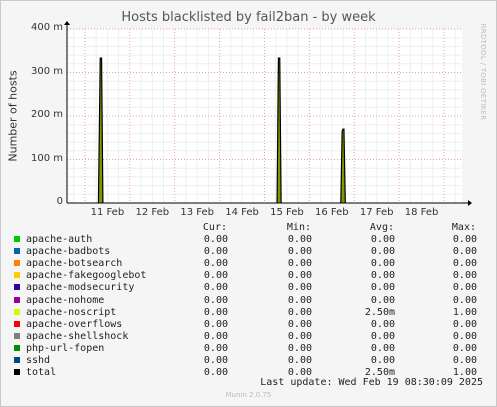 The width and height of the screenshot is (497, 407). What do you see at coordinates (376, 212) in the screenshot?
I see `x-tick-label: 17 Feb` at bounding box center [376, 212].